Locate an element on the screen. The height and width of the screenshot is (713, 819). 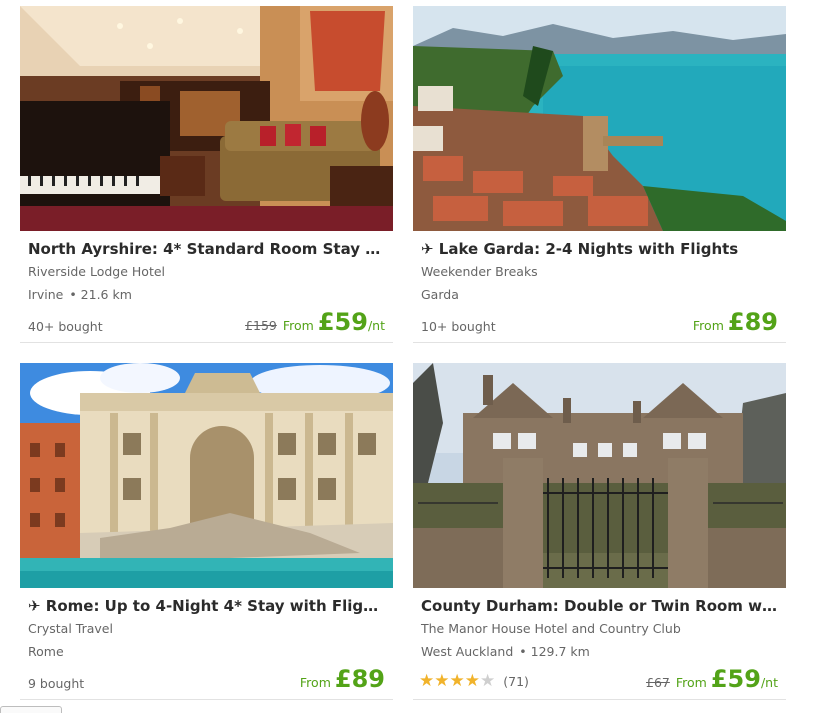
location-name: West Auckland is located at coordinates (467, 651).